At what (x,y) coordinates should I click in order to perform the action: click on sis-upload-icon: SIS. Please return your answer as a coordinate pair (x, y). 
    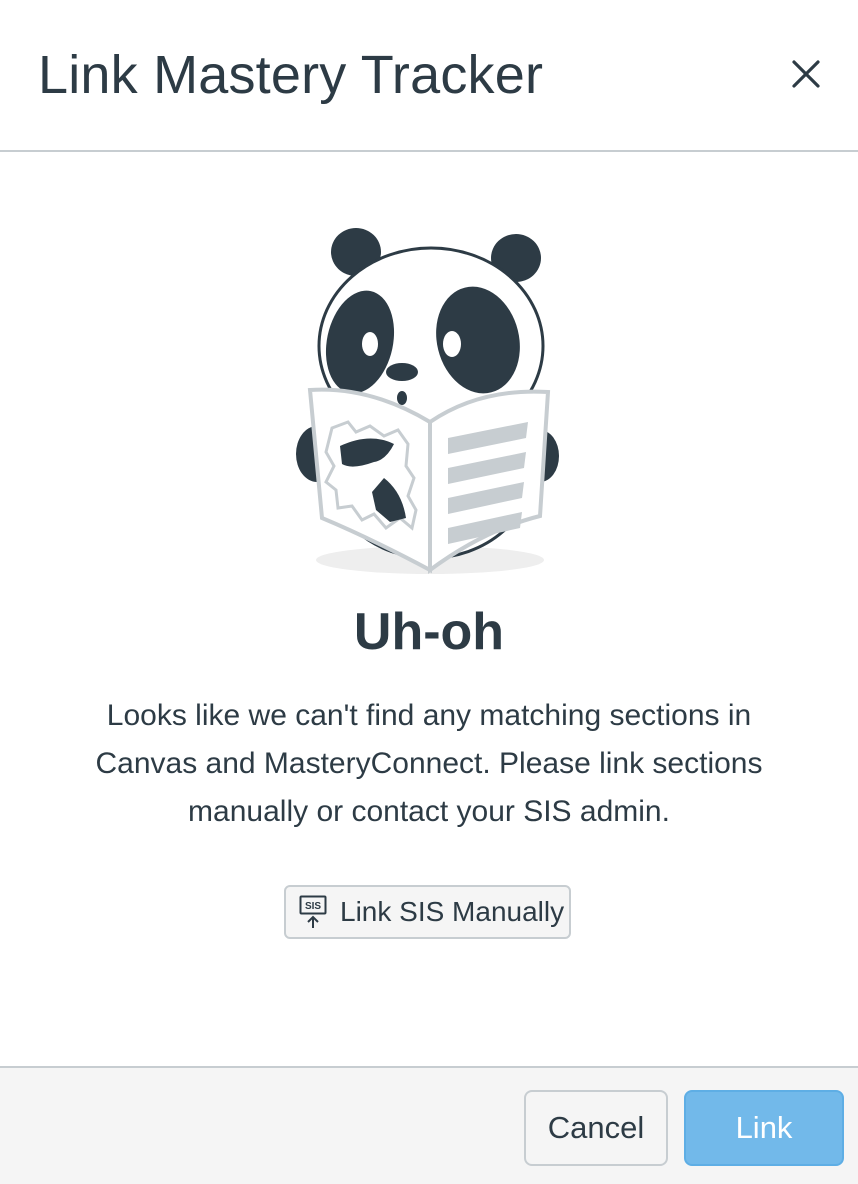
    Looking at the image, I should click on (313, 912).